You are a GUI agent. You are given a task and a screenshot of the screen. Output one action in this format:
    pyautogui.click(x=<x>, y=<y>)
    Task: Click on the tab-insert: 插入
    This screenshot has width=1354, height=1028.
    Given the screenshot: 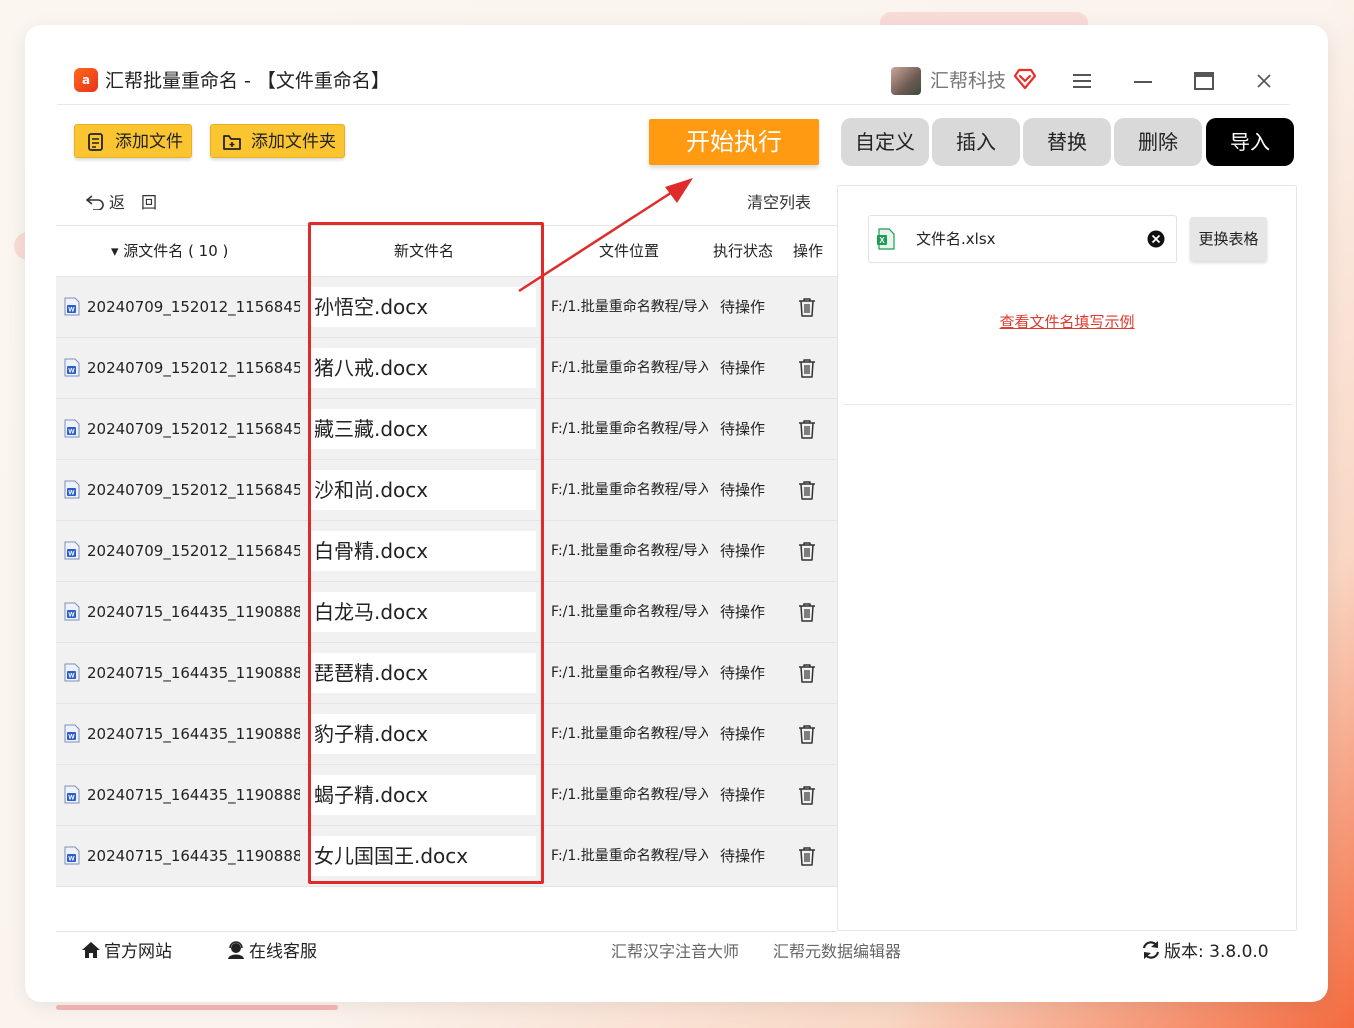 What is the action you would take?
    pyautogui.click(x=976, y=142)
    